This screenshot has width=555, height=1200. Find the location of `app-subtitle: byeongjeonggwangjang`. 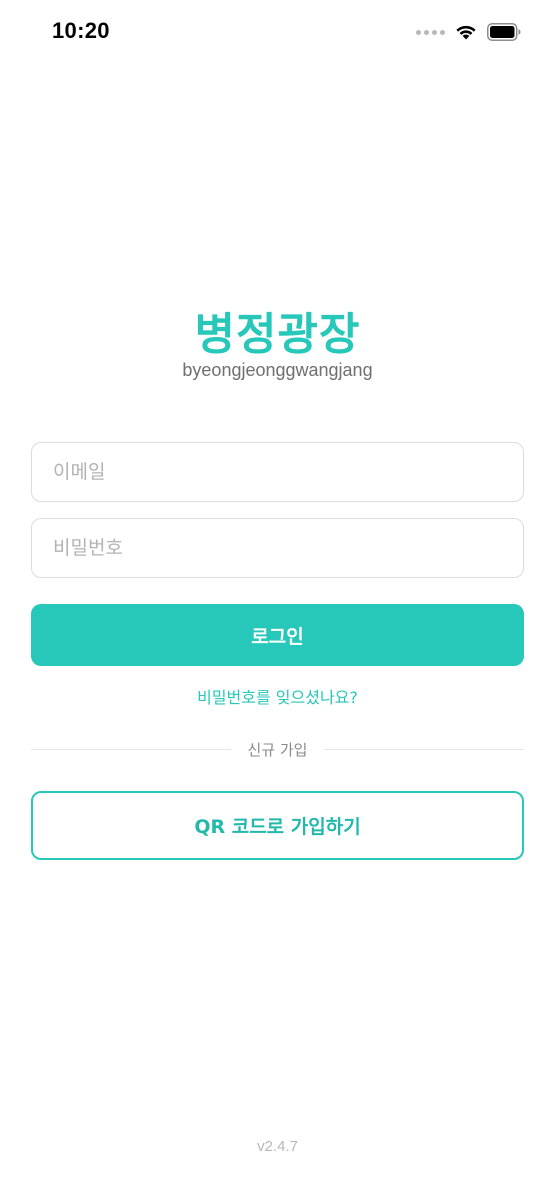

app-subtitle: byeongjeonggwangjang is located at coordinates (277, 370).